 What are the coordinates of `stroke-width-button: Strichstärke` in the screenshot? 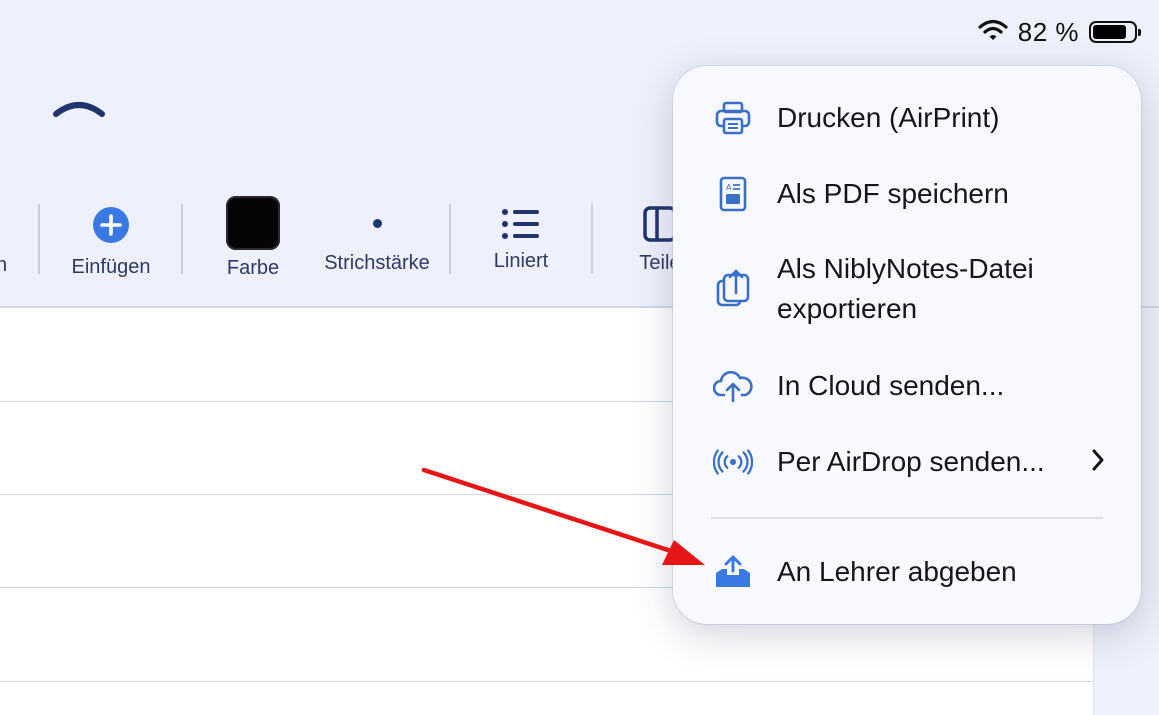 It's located at (377, 231).